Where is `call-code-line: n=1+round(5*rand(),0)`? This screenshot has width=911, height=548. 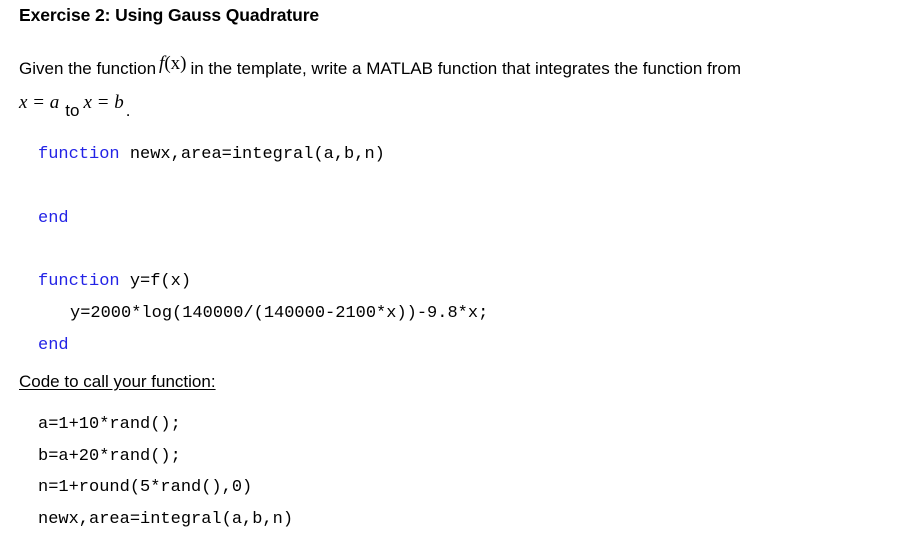 call-code-line: n=1+round(5*rand(),0) is located at coordinates (145, 487).